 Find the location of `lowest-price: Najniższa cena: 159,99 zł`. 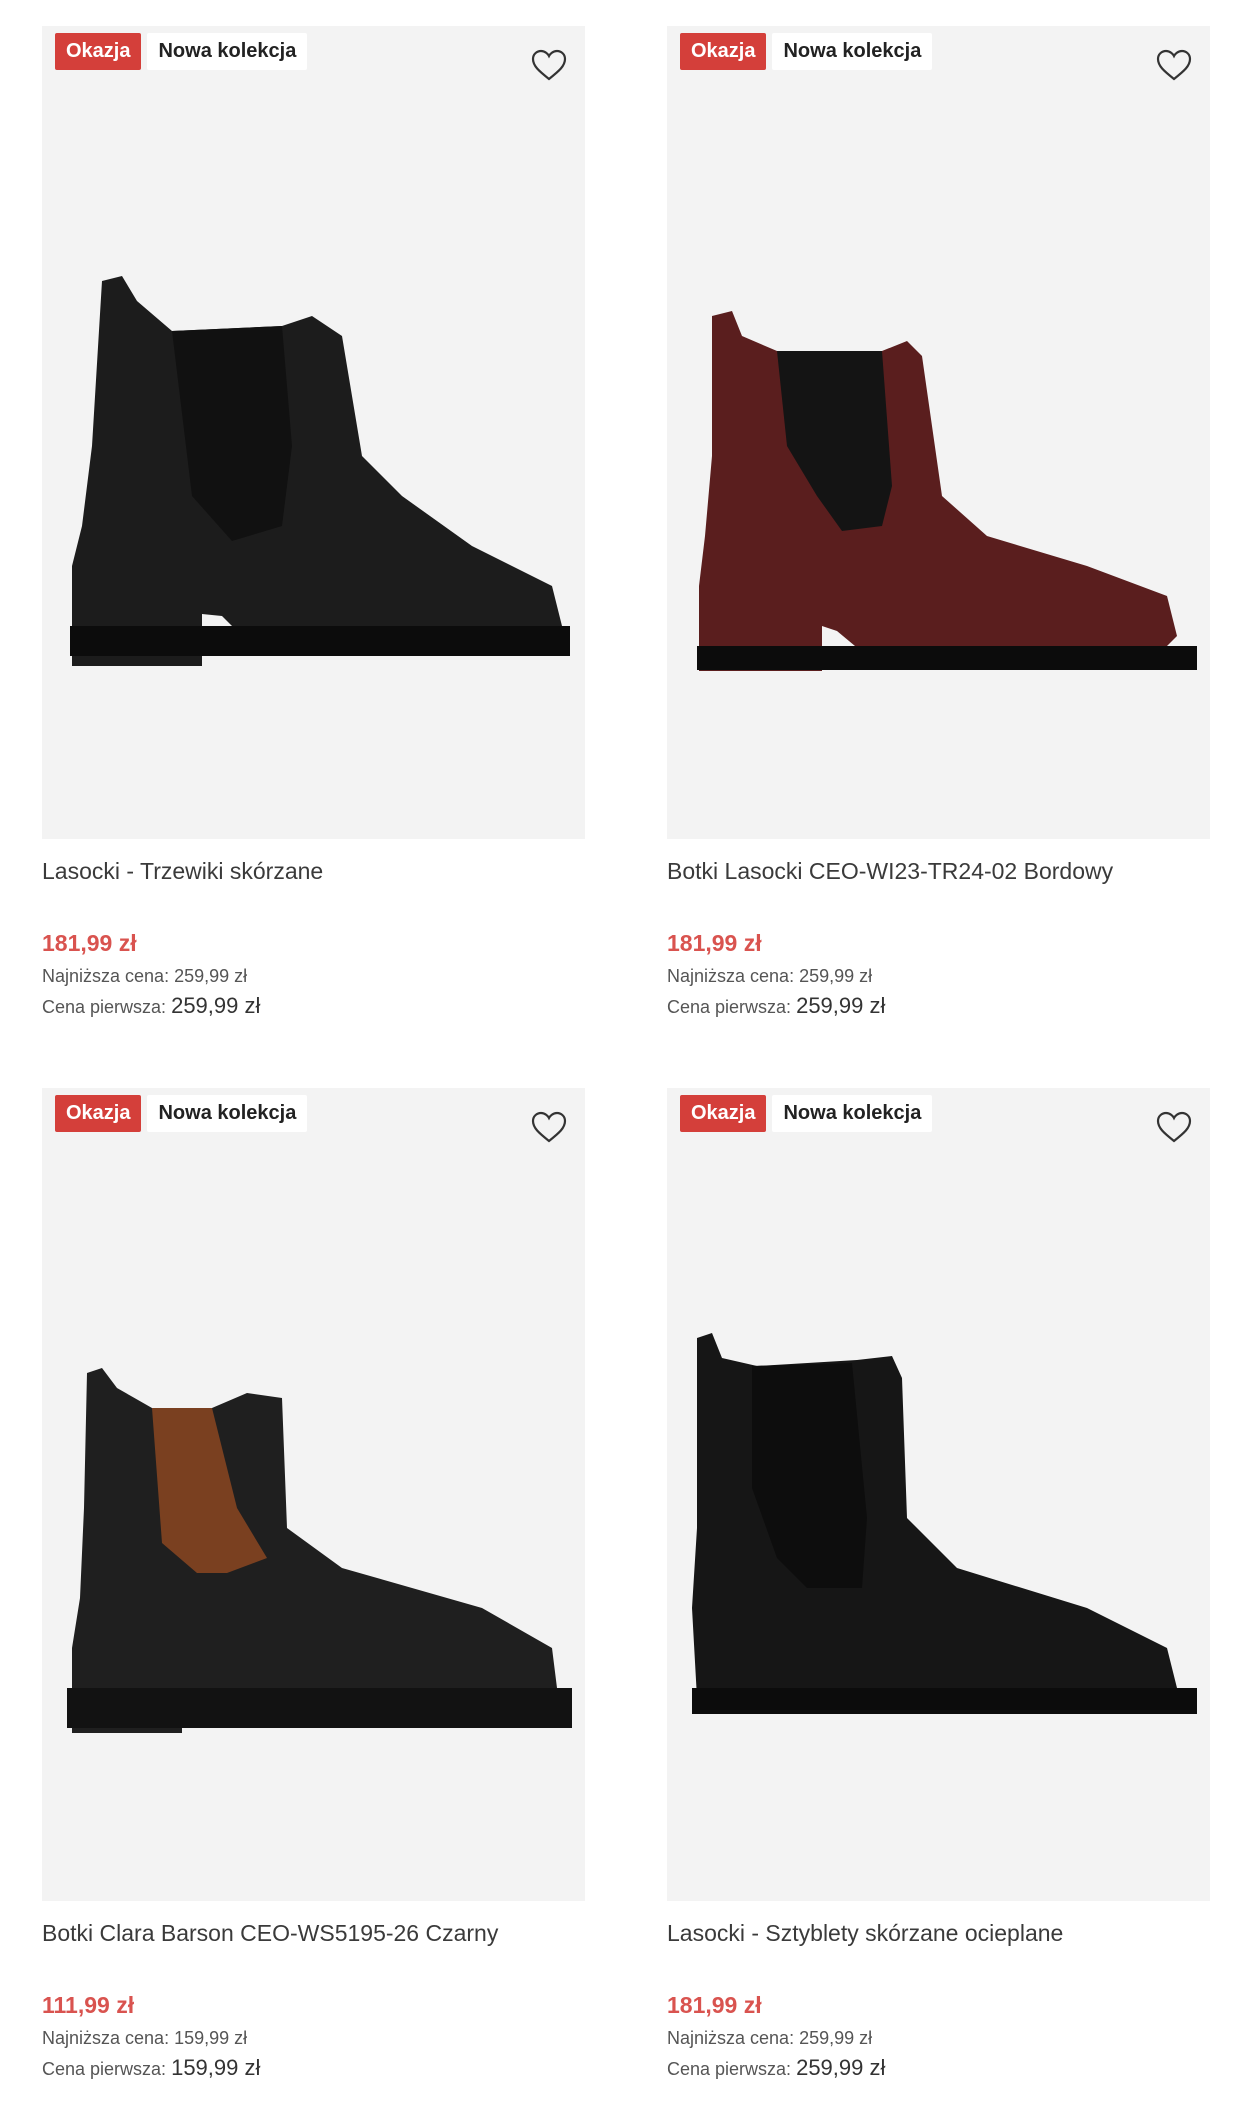

lowest-price: Najniższa cena: 159,99 zł is located at coordinates (313, 2038).